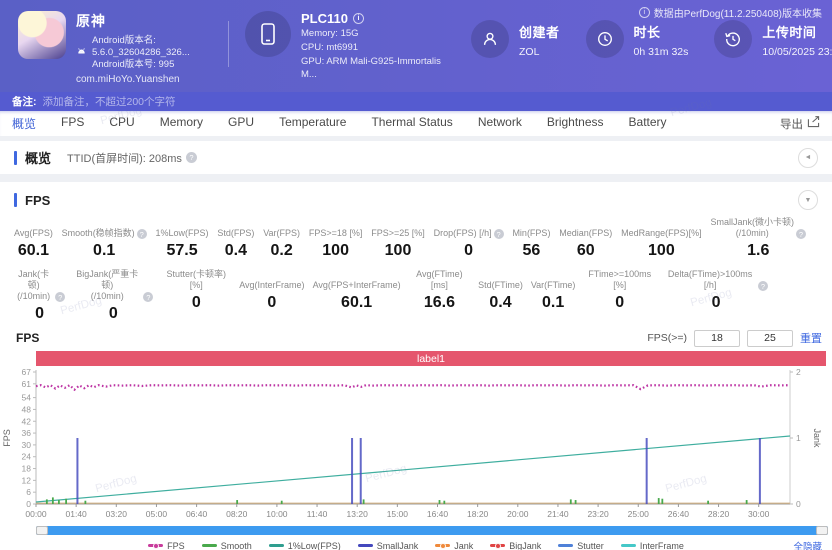 The height and width of the screenshot is (550, 832). Describe the element at coordinates (27, 384) in the screenshot. I see `svg-text: 61` at that location.